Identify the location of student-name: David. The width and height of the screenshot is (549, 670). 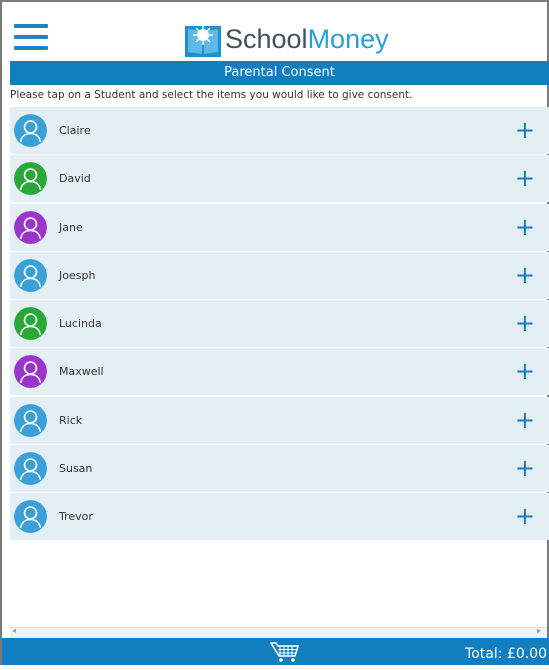
(75, 179).